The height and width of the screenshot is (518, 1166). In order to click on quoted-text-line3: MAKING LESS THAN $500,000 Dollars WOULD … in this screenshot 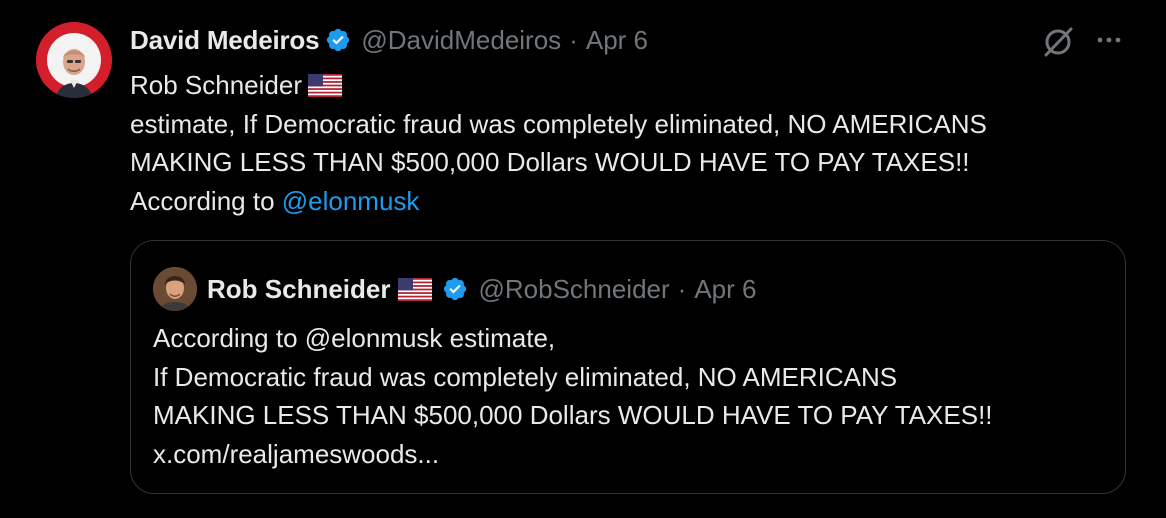, I will do `click(573, 415)`.